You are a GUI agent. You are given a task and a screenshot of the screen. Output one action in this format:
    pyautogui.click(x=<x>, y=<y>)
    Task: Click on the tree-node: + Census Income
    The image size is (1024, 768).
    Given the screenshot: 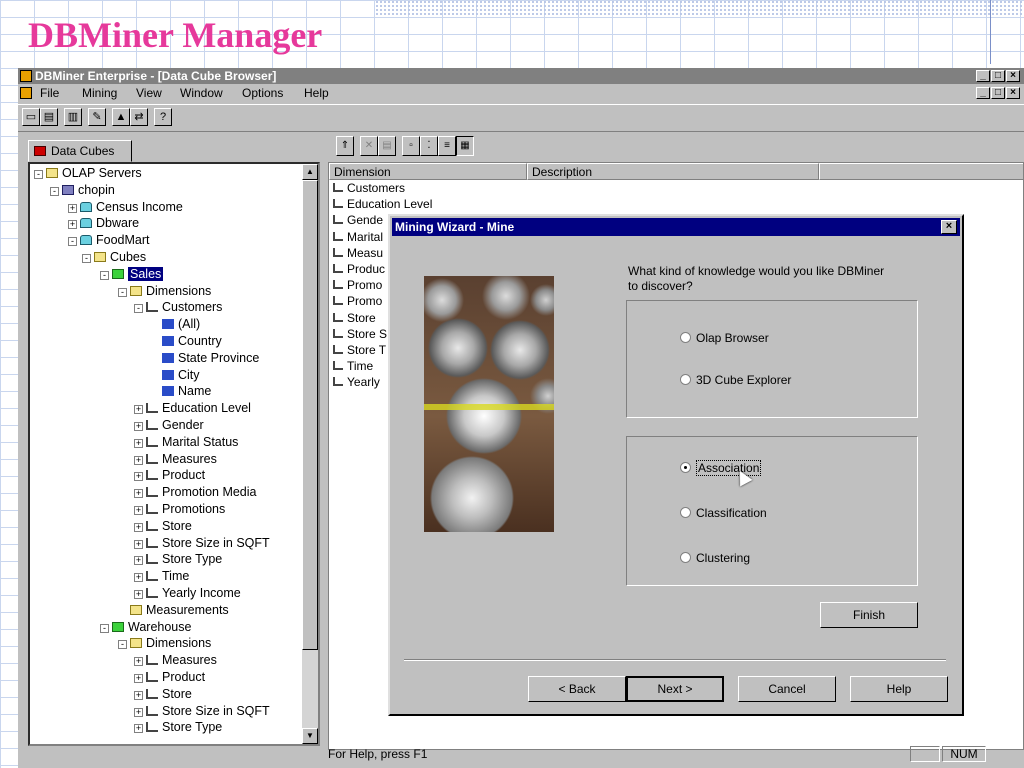 What is the action you would take?
    pyautogui.click(x=125, y=207)
    